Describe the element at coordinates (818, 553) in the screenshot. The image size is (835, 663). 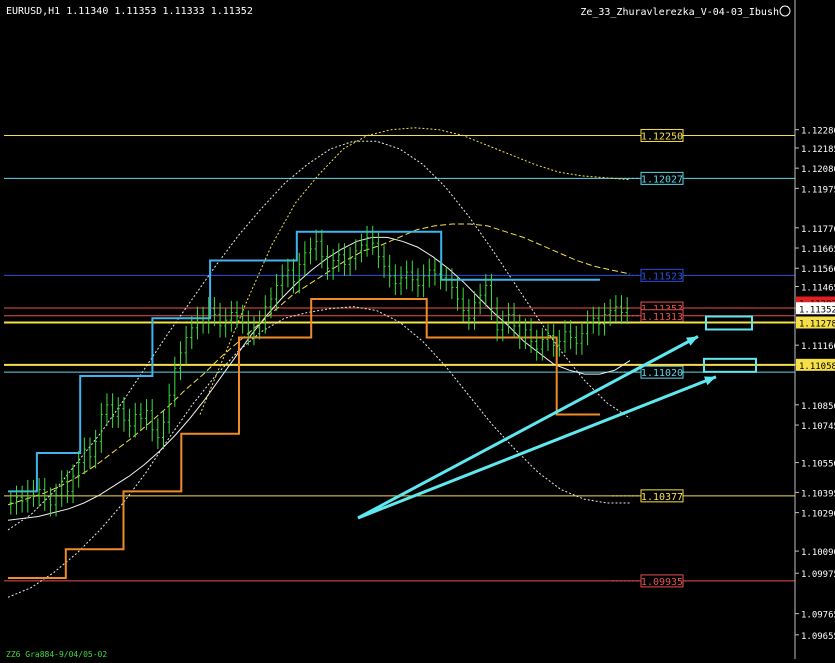
I see `y-tick-label: 1.10090` at that location.